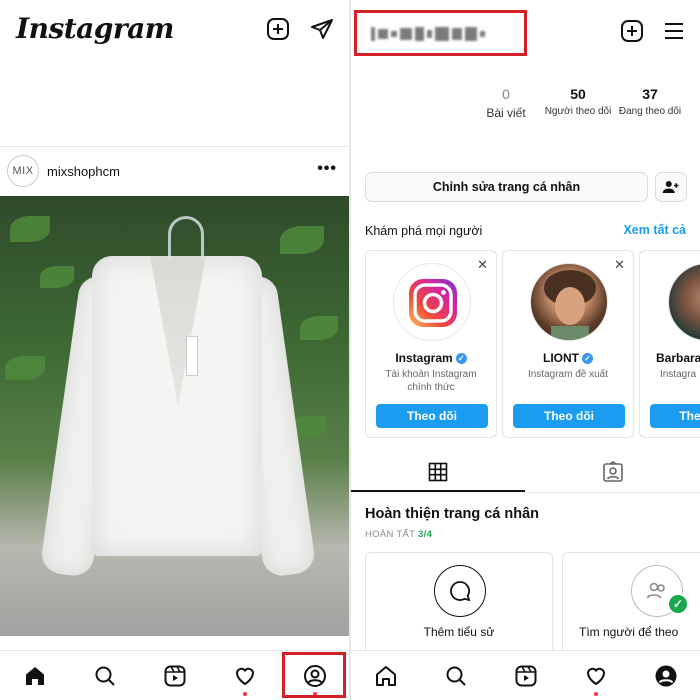 Image resolution: width=700 pixels, height=700 pixels. Describe the element at coordinates (675, 416) in the screenshot. I see `follow-button: The` at that location.